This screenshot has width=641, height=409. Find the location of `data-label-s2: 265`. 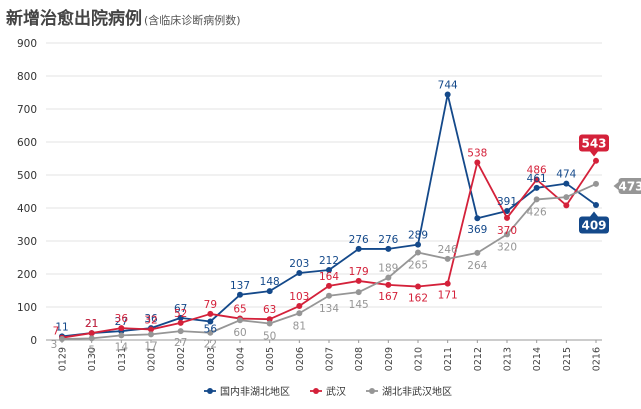

data-label-s2: 265 is located at coordinates (418, 266).